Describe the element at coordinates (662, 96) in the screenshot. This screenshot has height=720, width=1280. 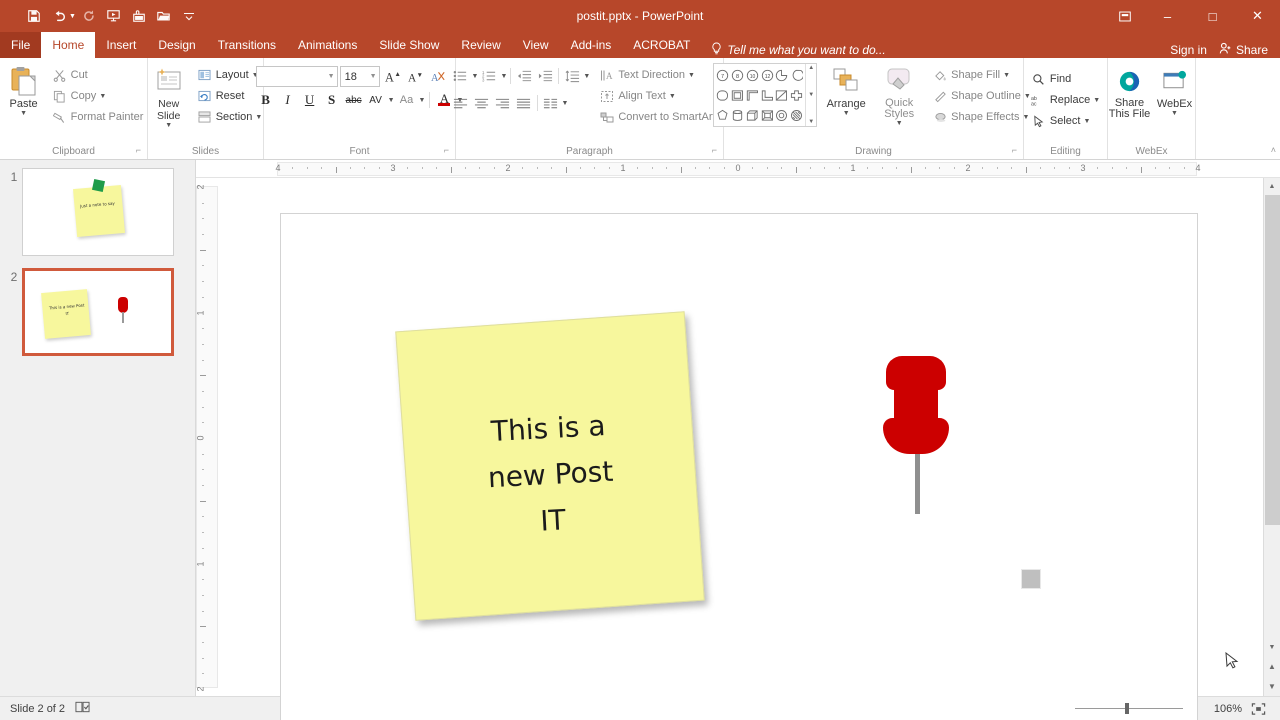
I see `align-text-button: Align Text ▼` at that location.